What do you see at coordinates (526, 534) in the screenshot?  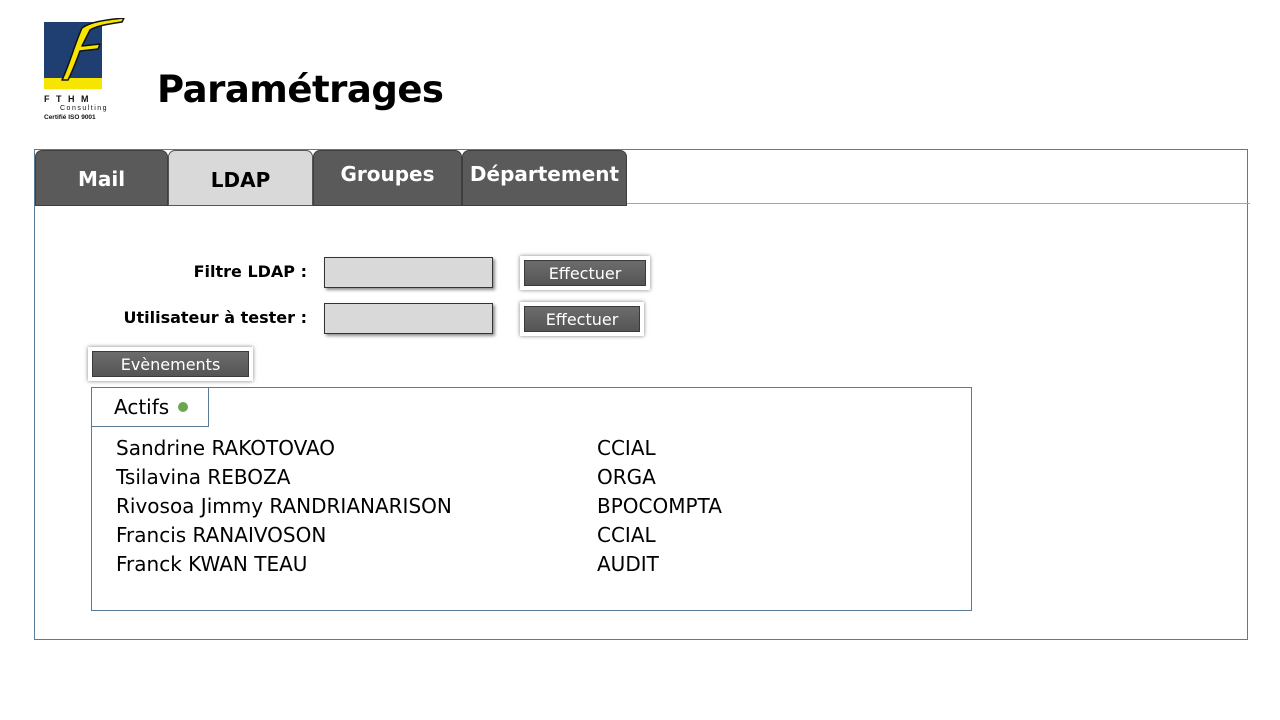 I see `list-item: Francis RANAIVOSON CCIAL` at bounding box center [526, 534].